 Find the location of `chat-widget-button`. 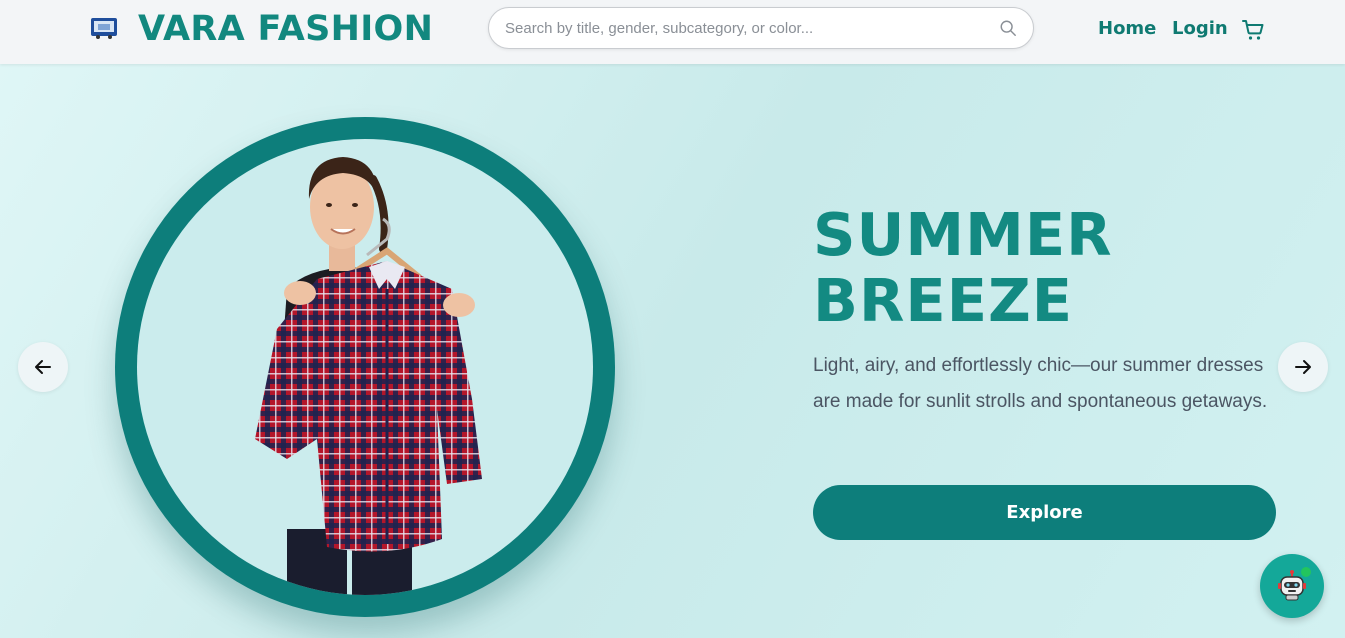

chat-widget-button is located at coordinates (1292, 586).